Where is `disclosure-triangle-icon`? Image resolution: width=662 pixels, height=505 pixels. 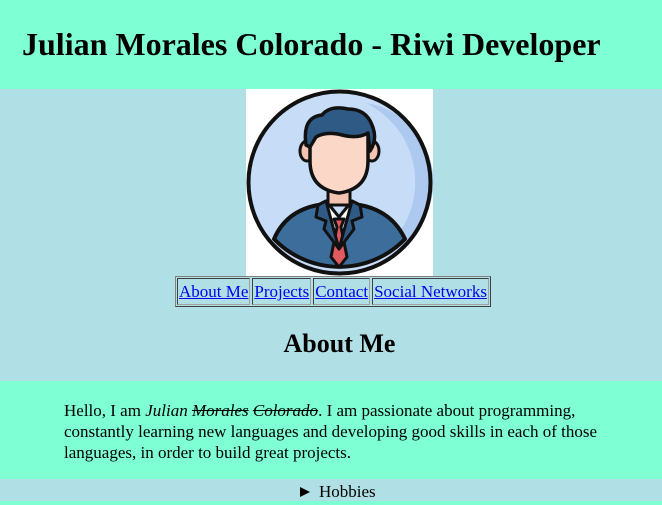
disclosure-triangle-icon is located at coordinates (305, 491).